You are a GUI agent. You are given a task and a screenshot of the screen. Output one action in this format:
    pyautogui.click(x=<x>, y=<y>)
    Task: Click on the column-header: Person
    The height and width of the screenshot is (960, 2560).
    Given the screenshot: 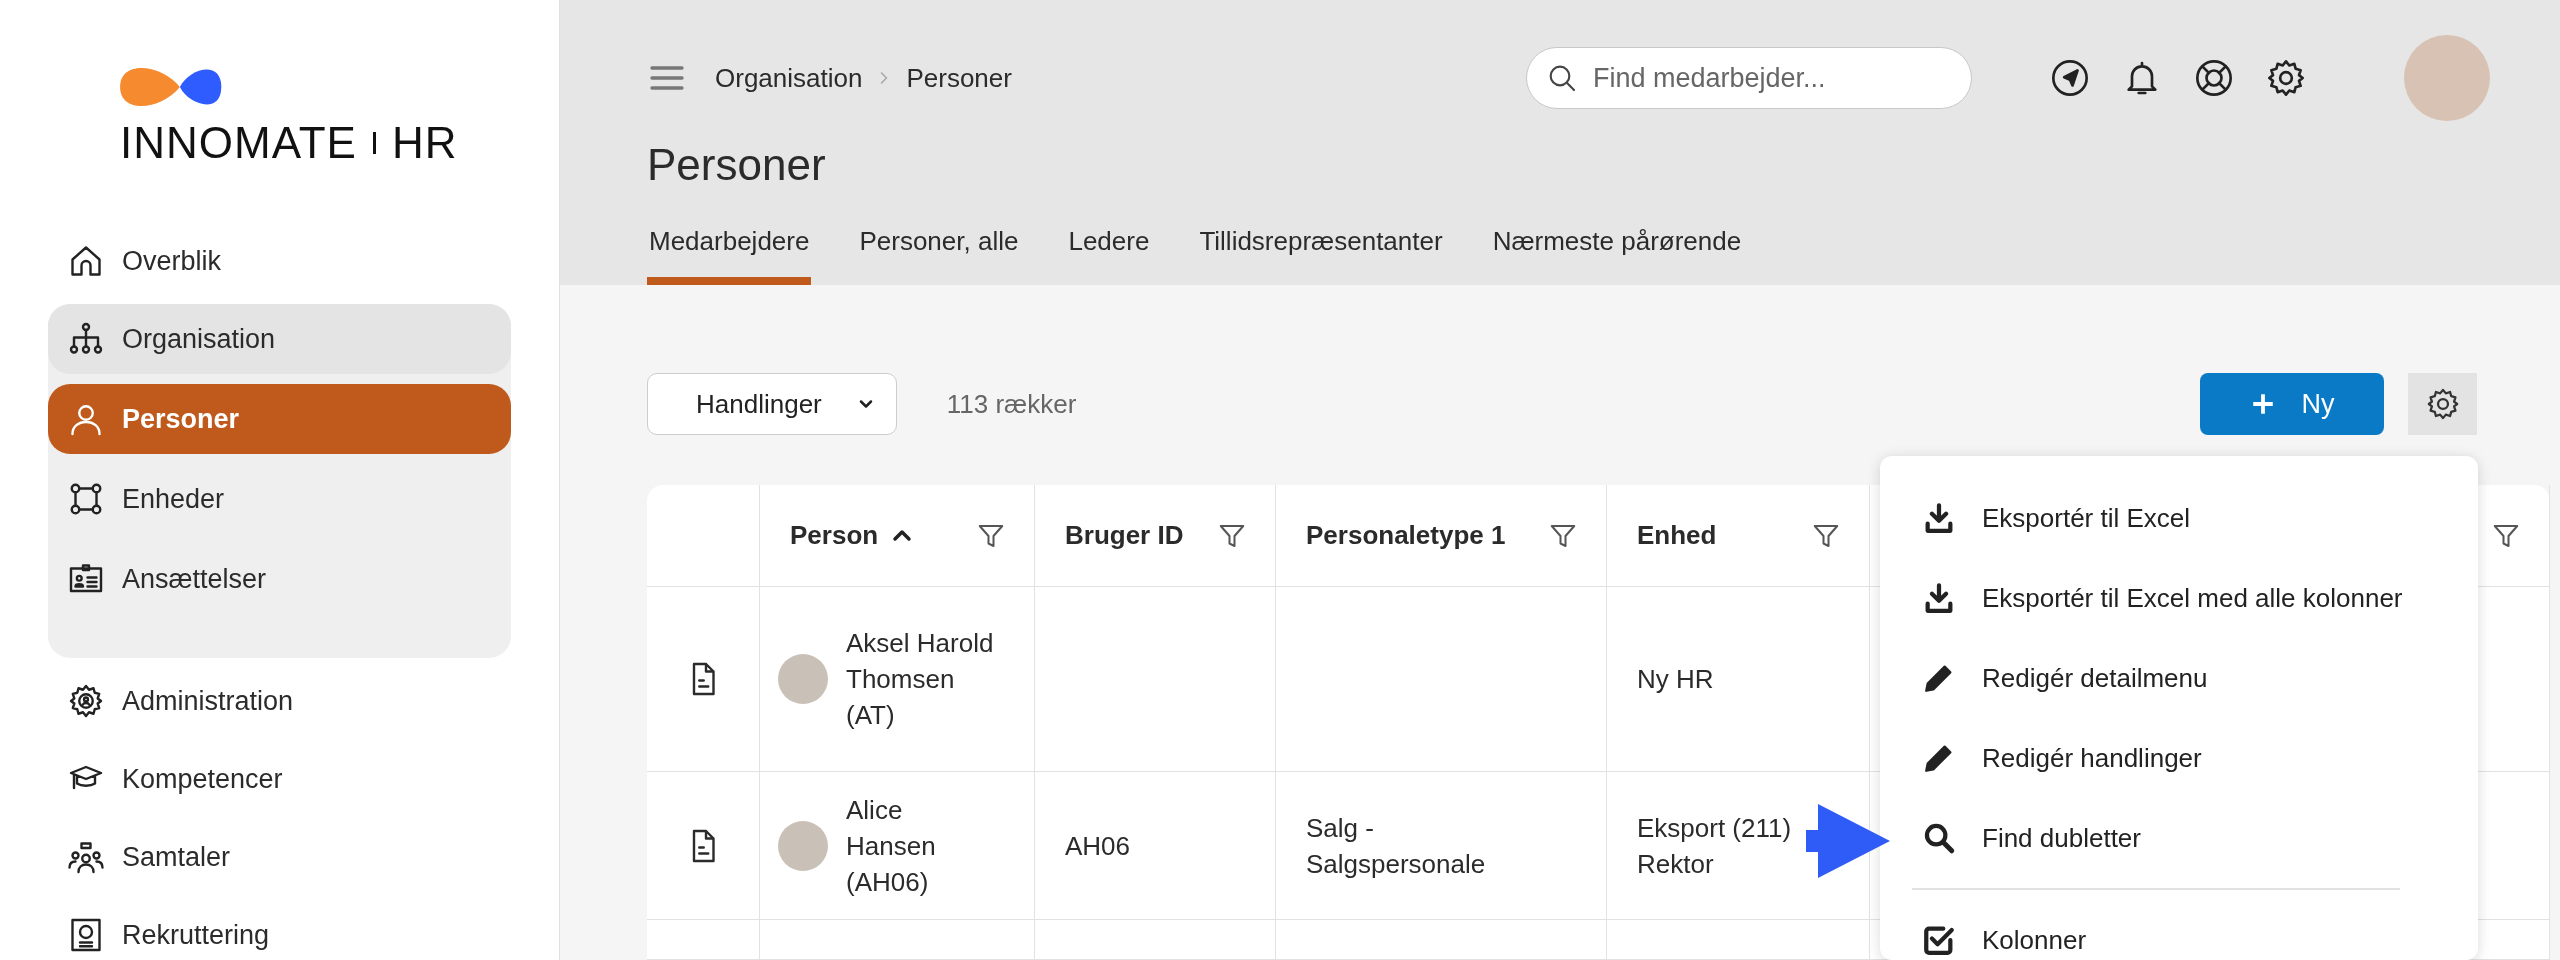 What is the action you would take?
    pyautogui.click(x=897, y=536)
    